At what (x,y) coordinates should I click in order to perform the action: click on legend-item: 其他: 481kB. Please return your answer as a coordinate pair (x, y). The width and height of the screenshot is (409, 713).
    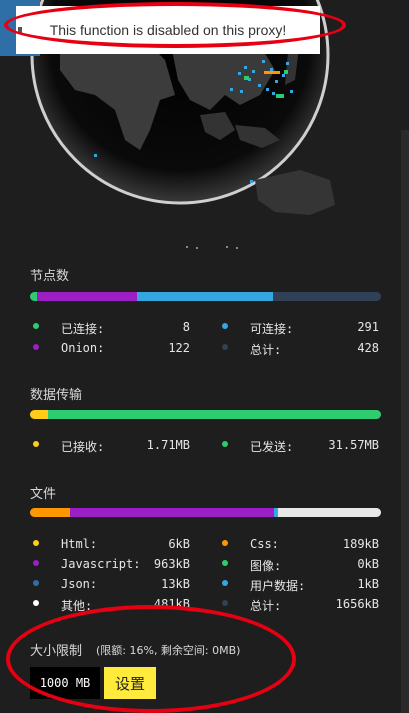
    Looking at the image, I should click on (111, 605).